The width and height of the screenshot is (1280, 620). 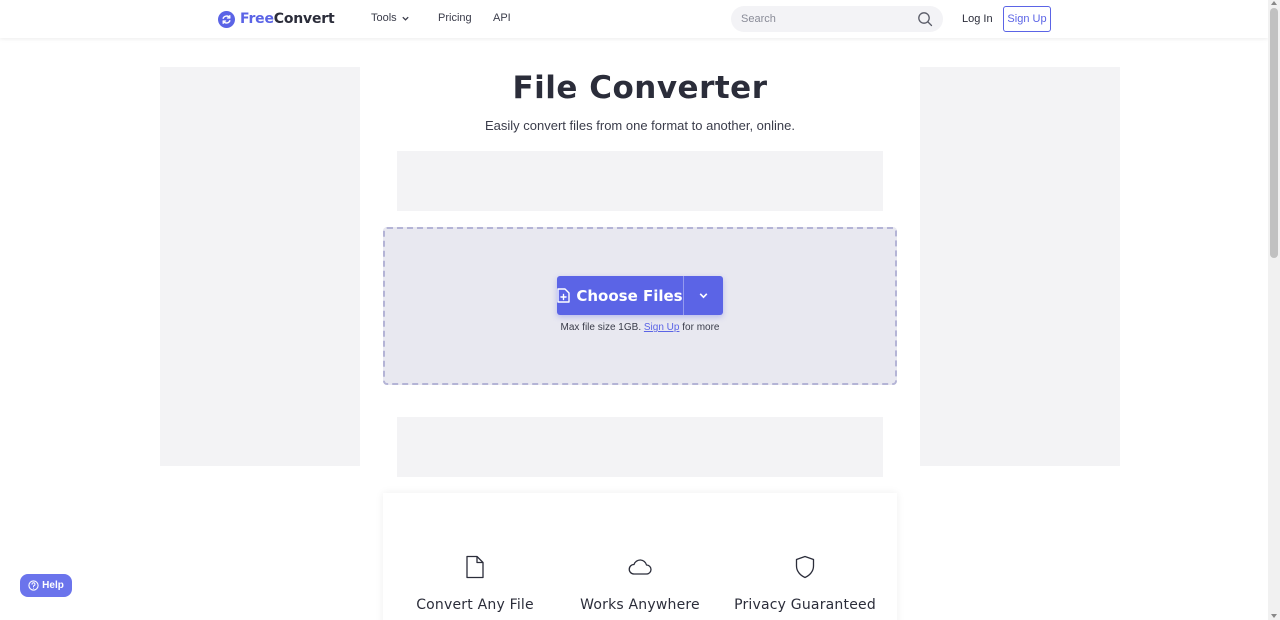 I want to click on upload-source-dropdown, so click(x=703, y=295).